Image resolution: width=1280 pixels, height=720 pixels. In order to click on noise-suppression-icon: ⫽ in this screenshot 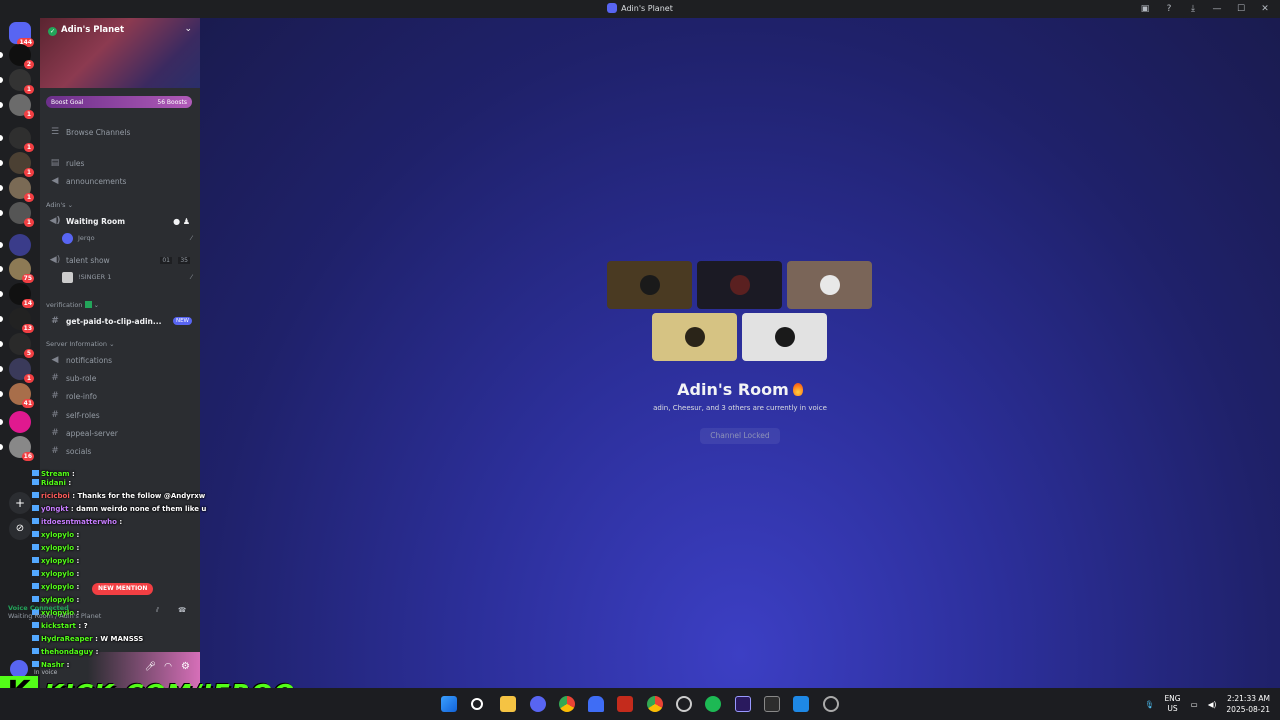, I will do `click(157, 610)`.